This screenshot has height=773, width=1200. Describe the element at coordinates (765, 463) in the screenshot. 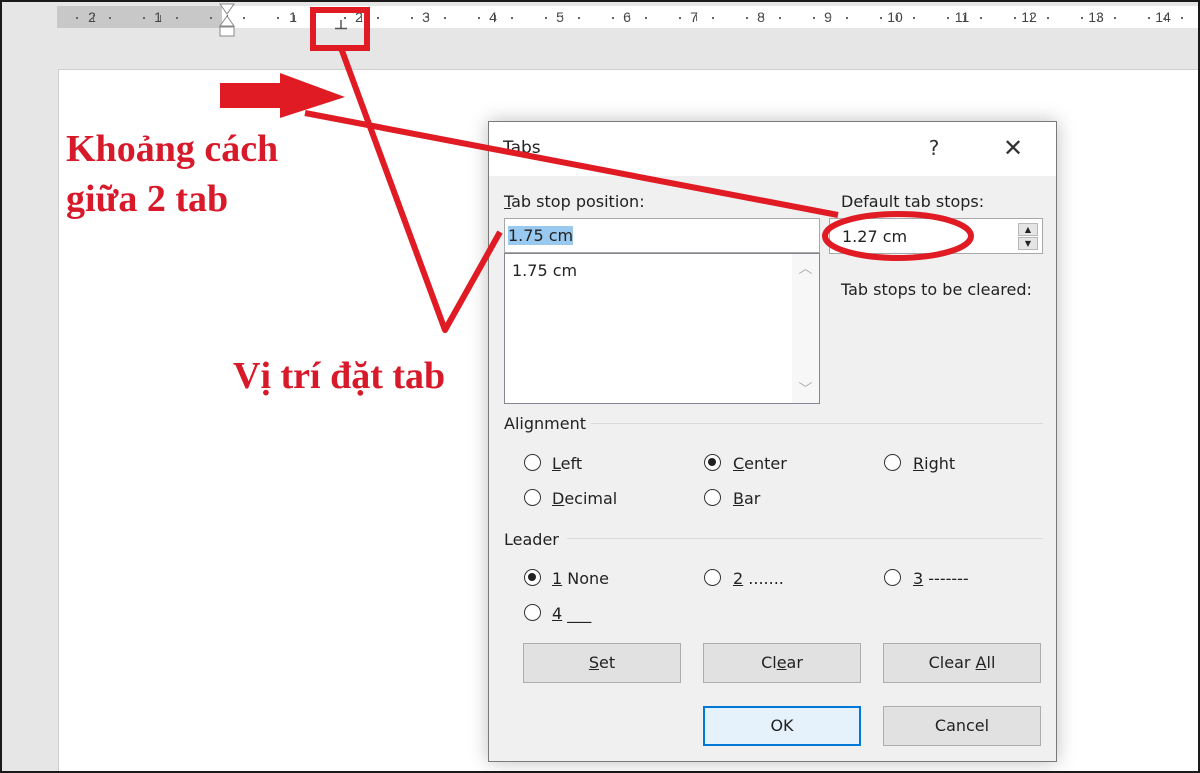

I see `label-text: enter` at that location.